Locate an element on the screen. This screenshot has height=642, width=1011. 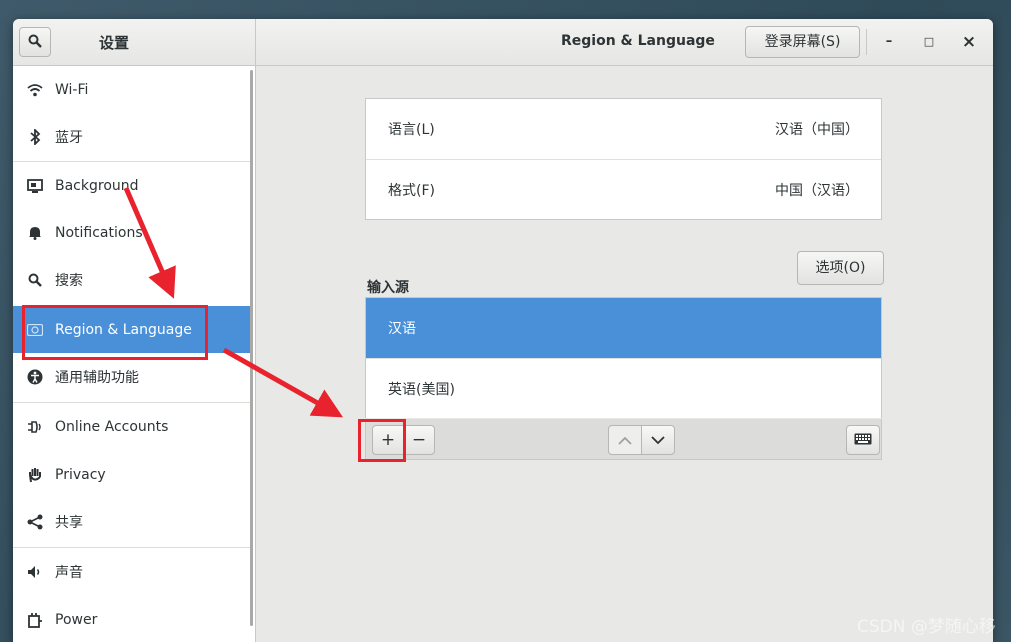
arrow-to-region is located at coordinates (149, 243).